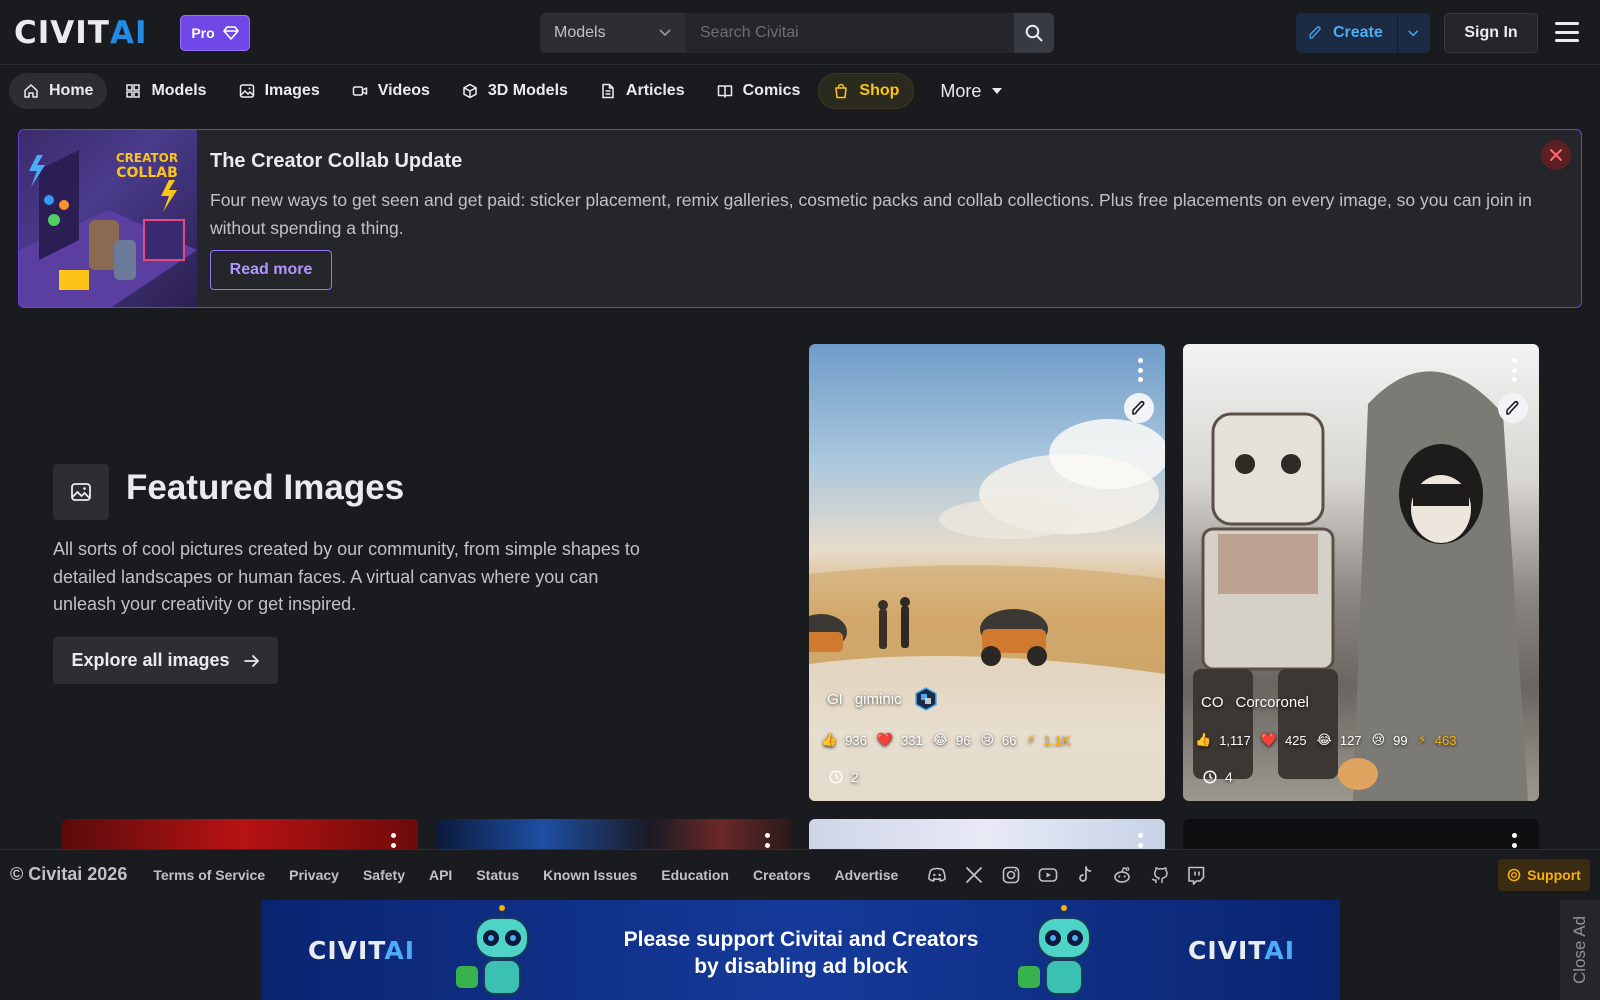 The image size is (1600, 1000). Describe the element at coordinates (974, 875) in the screenshot. I see `x-icon` at that location.